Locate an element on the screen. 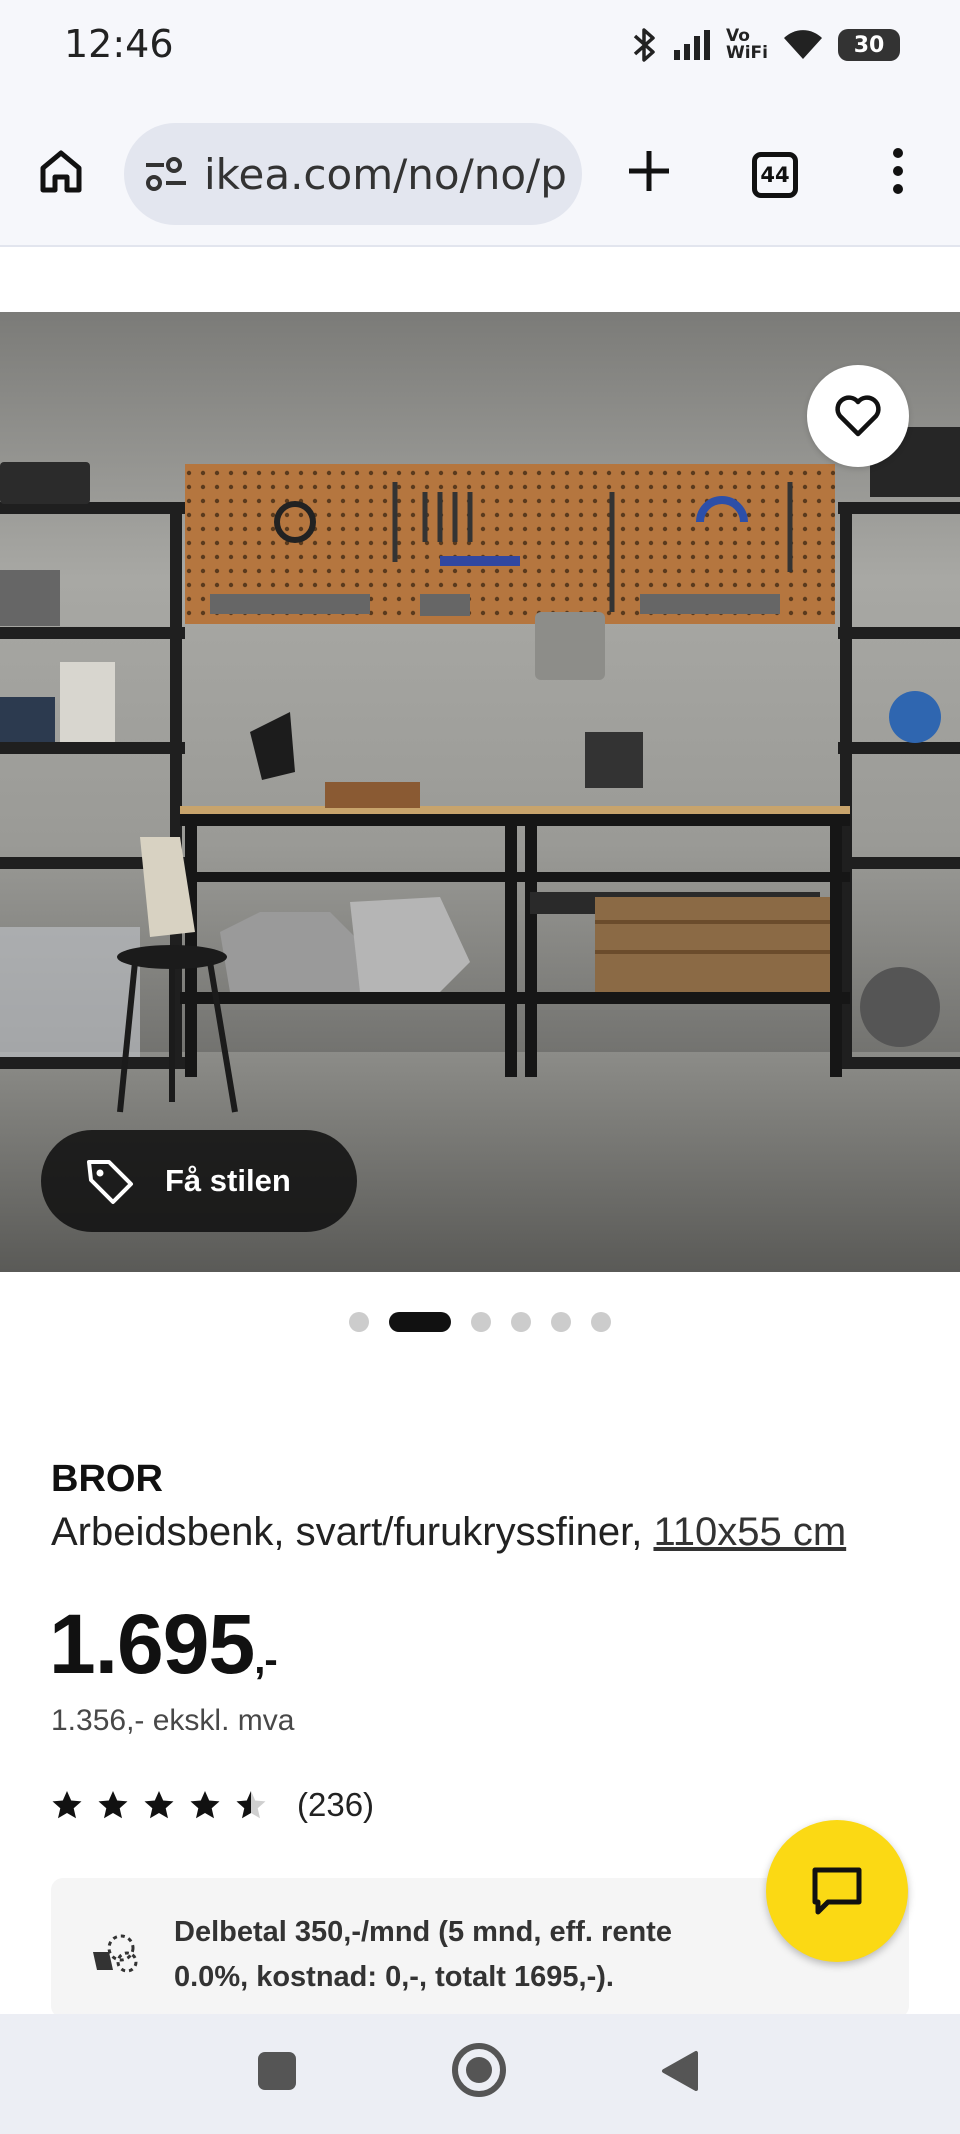 Image resolution: width=960 pixels, height=2134 pixels. tune-icon is located at coordinates (166, 174).